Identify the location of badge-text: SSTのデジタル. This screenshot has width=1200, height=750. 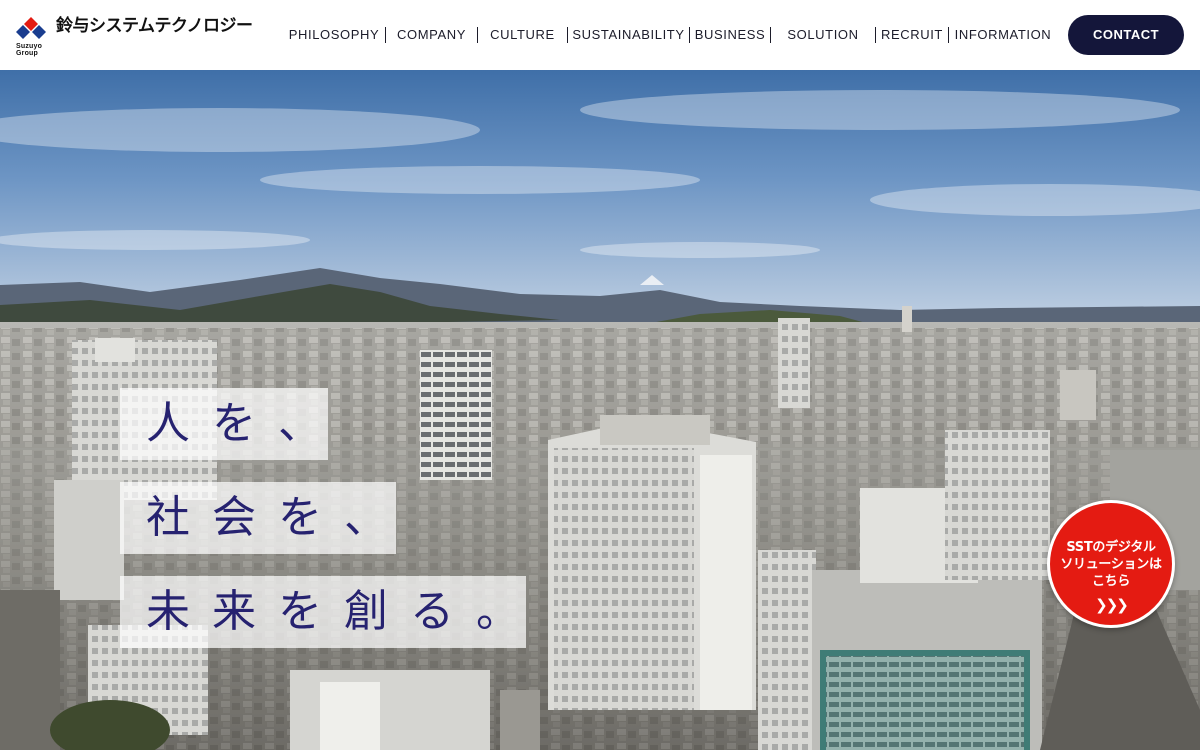
(1111, 547).